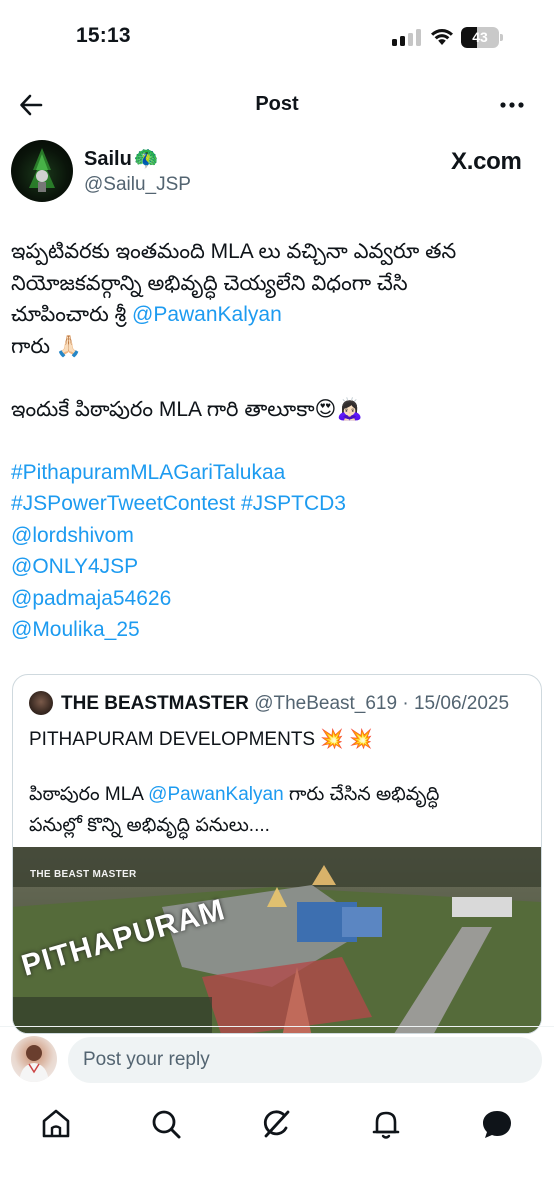 This screenshot has height=1200, width=554. What do you see at coordinates (83, 874) in the screenshot?
I see `video-watermark: THE BEAST MASTER` at bounding box center [83, 874].